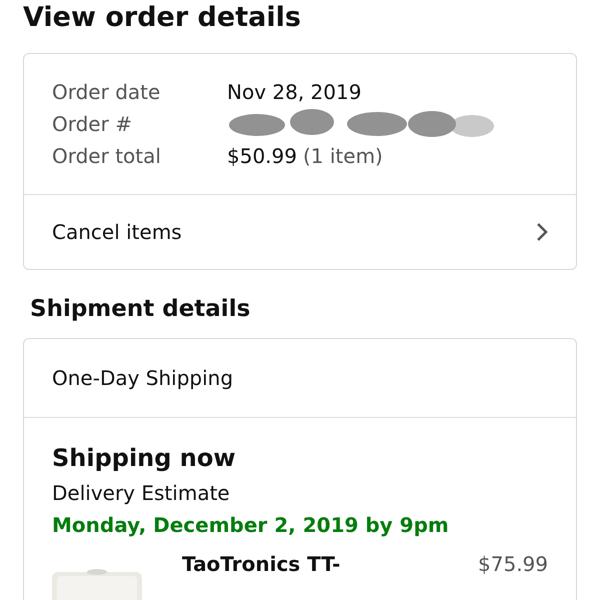  I want to click on field-value: Nov 28, 2019, so click(294, 92).